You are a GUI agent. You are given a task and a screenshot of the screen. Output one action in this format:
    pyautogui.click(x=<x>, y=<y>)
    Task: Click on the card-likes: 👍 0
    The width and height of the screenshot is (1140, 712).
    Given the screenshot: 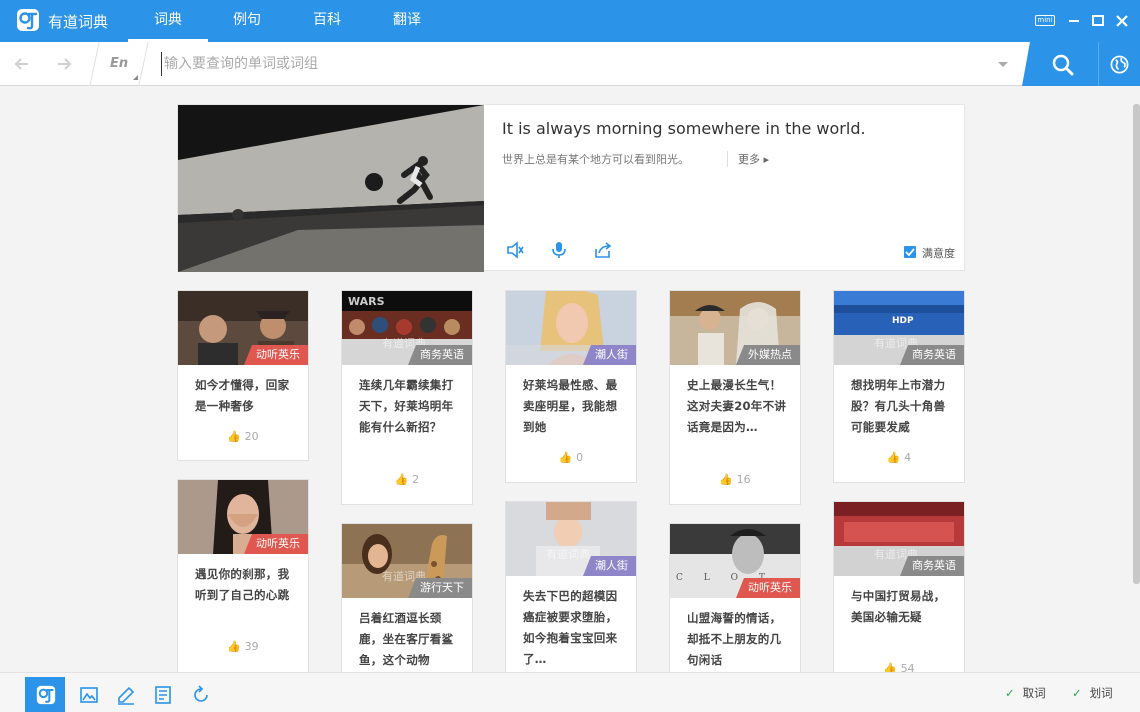 What is the action you would take?
    pyautogui.click(x=571, y=457)
    